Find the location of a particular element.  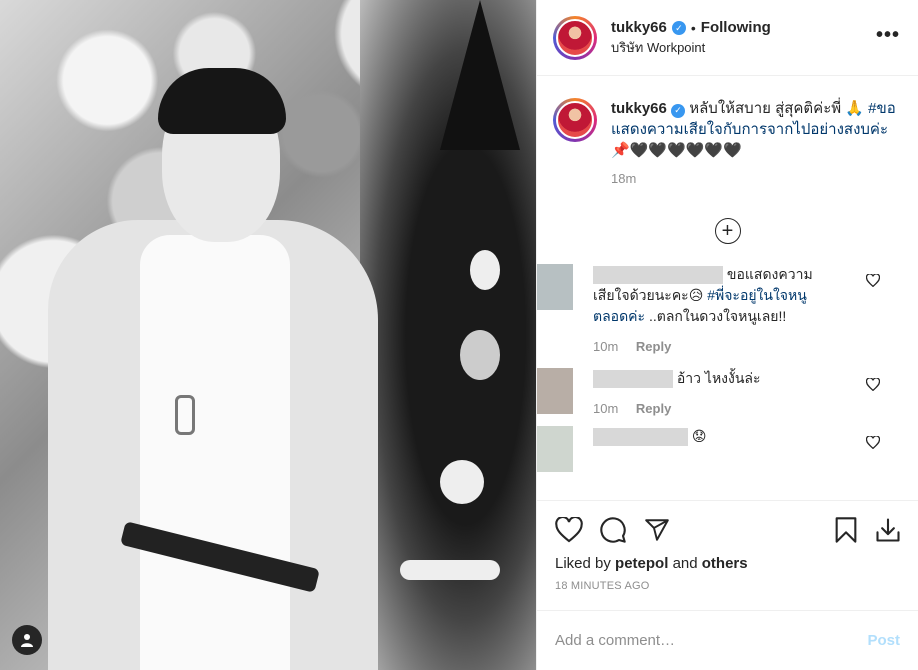

more-options-icon: ••• is located at coordinates (888, 35).